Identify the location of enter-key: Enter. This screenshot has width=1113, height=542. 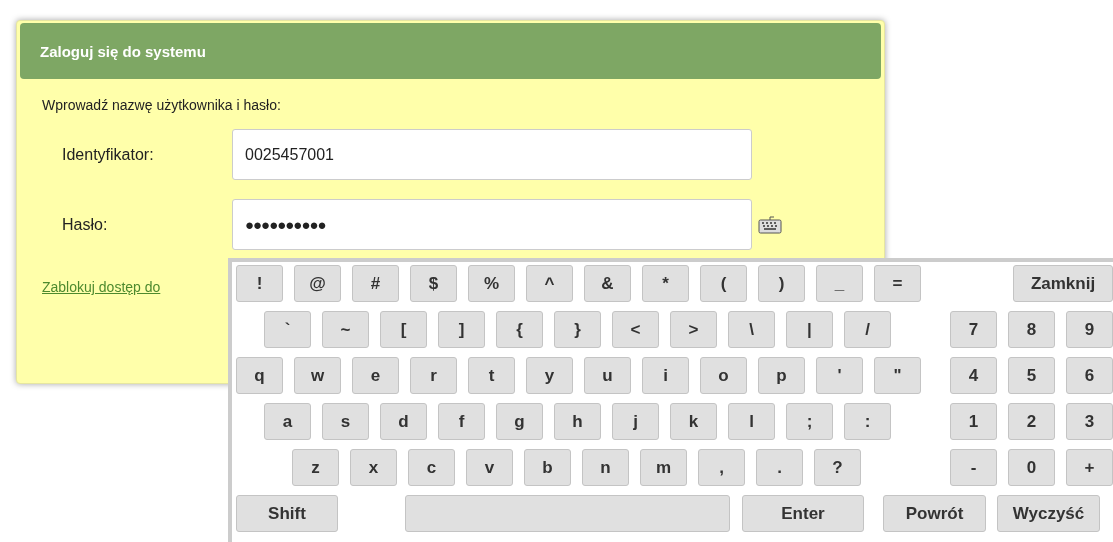
(803, 513).